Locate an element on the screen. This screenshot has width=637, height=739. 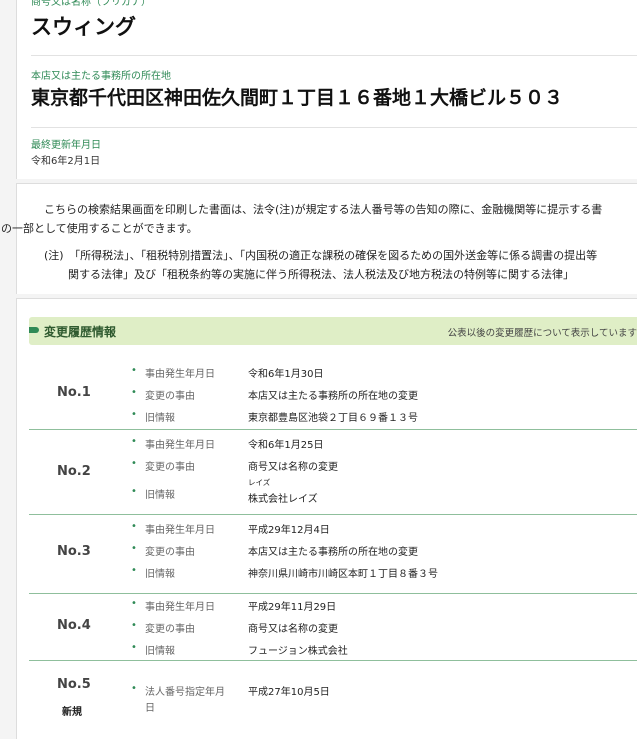
history-note: 公表以後の変更履歴について表示しています is located at coordinates (542, 333).